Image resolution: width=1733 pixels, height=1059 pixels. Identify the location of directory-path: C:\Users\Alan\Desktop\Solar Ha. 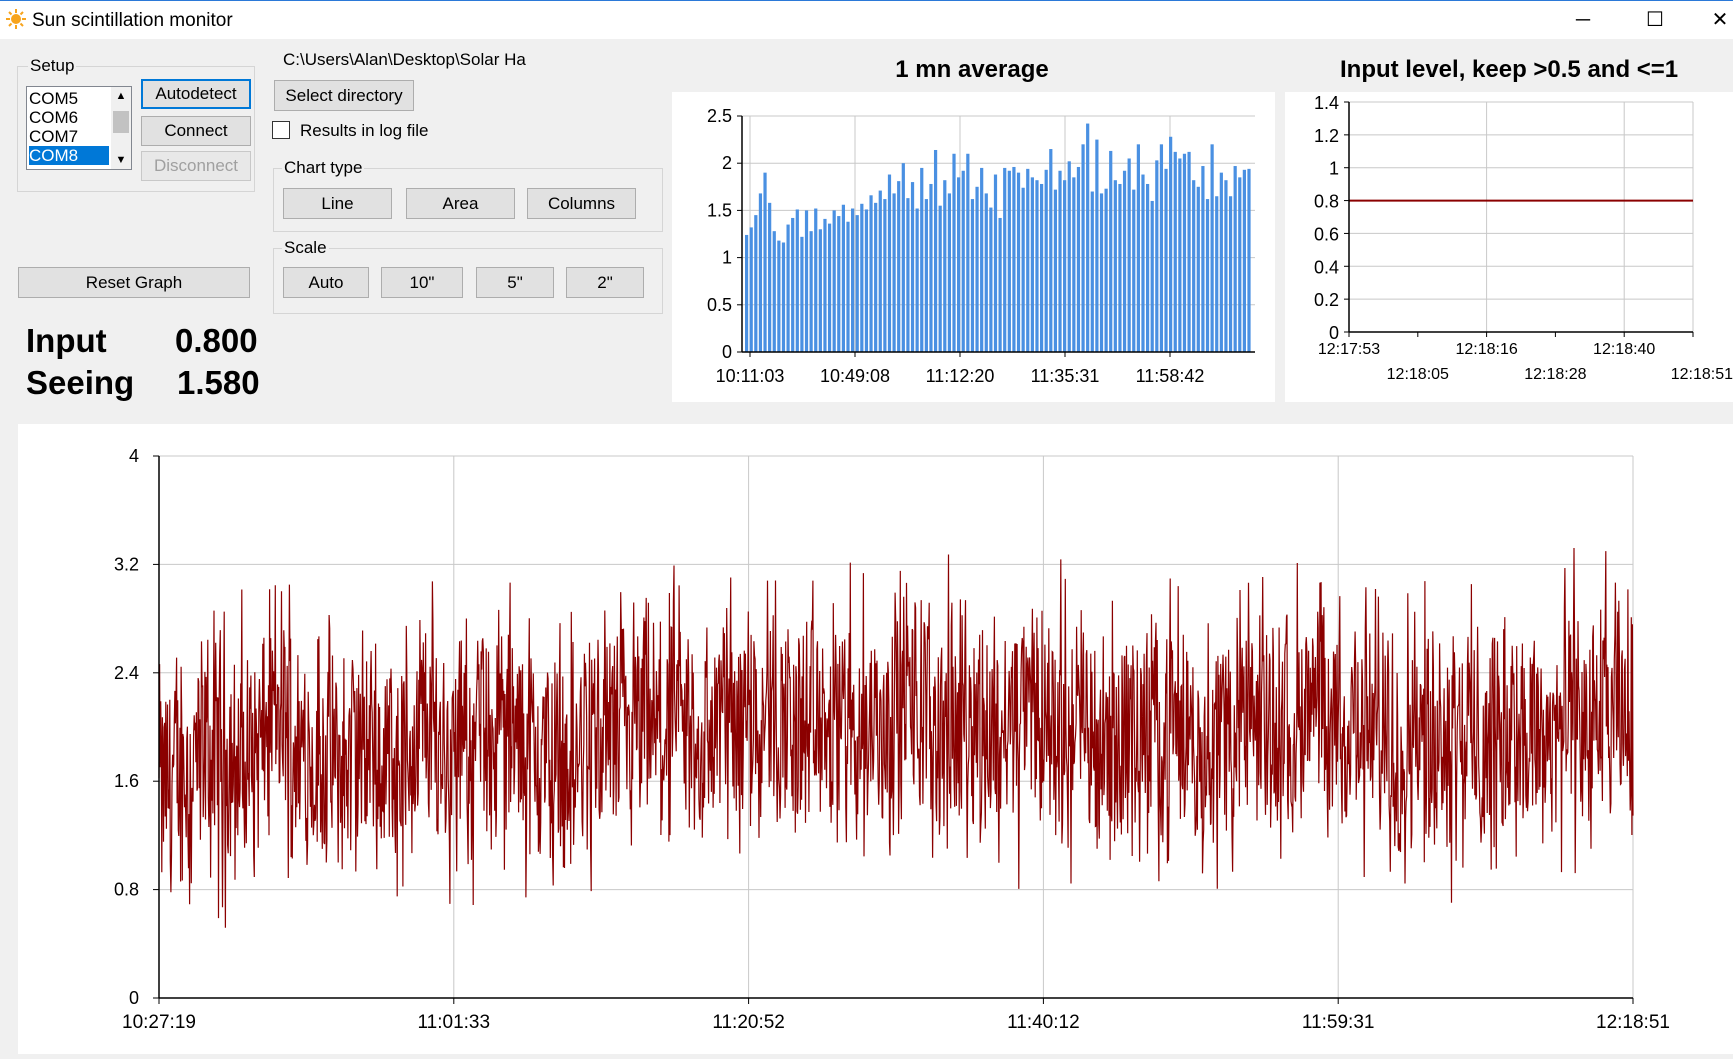
(404, 59).